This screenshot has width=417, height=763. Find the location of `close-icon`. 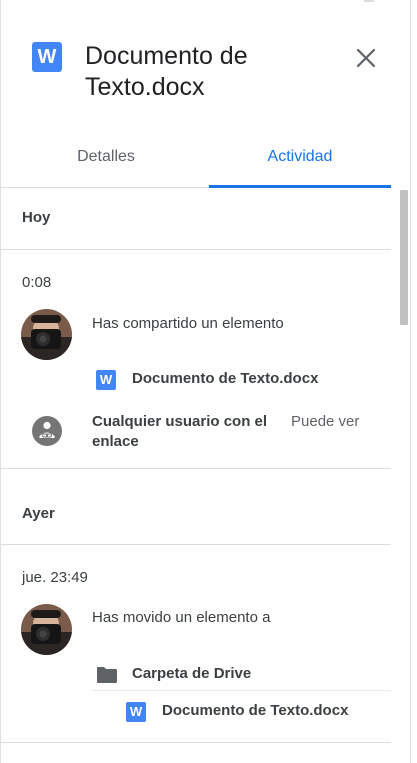

close-icon is located at coordinates (366, 58).